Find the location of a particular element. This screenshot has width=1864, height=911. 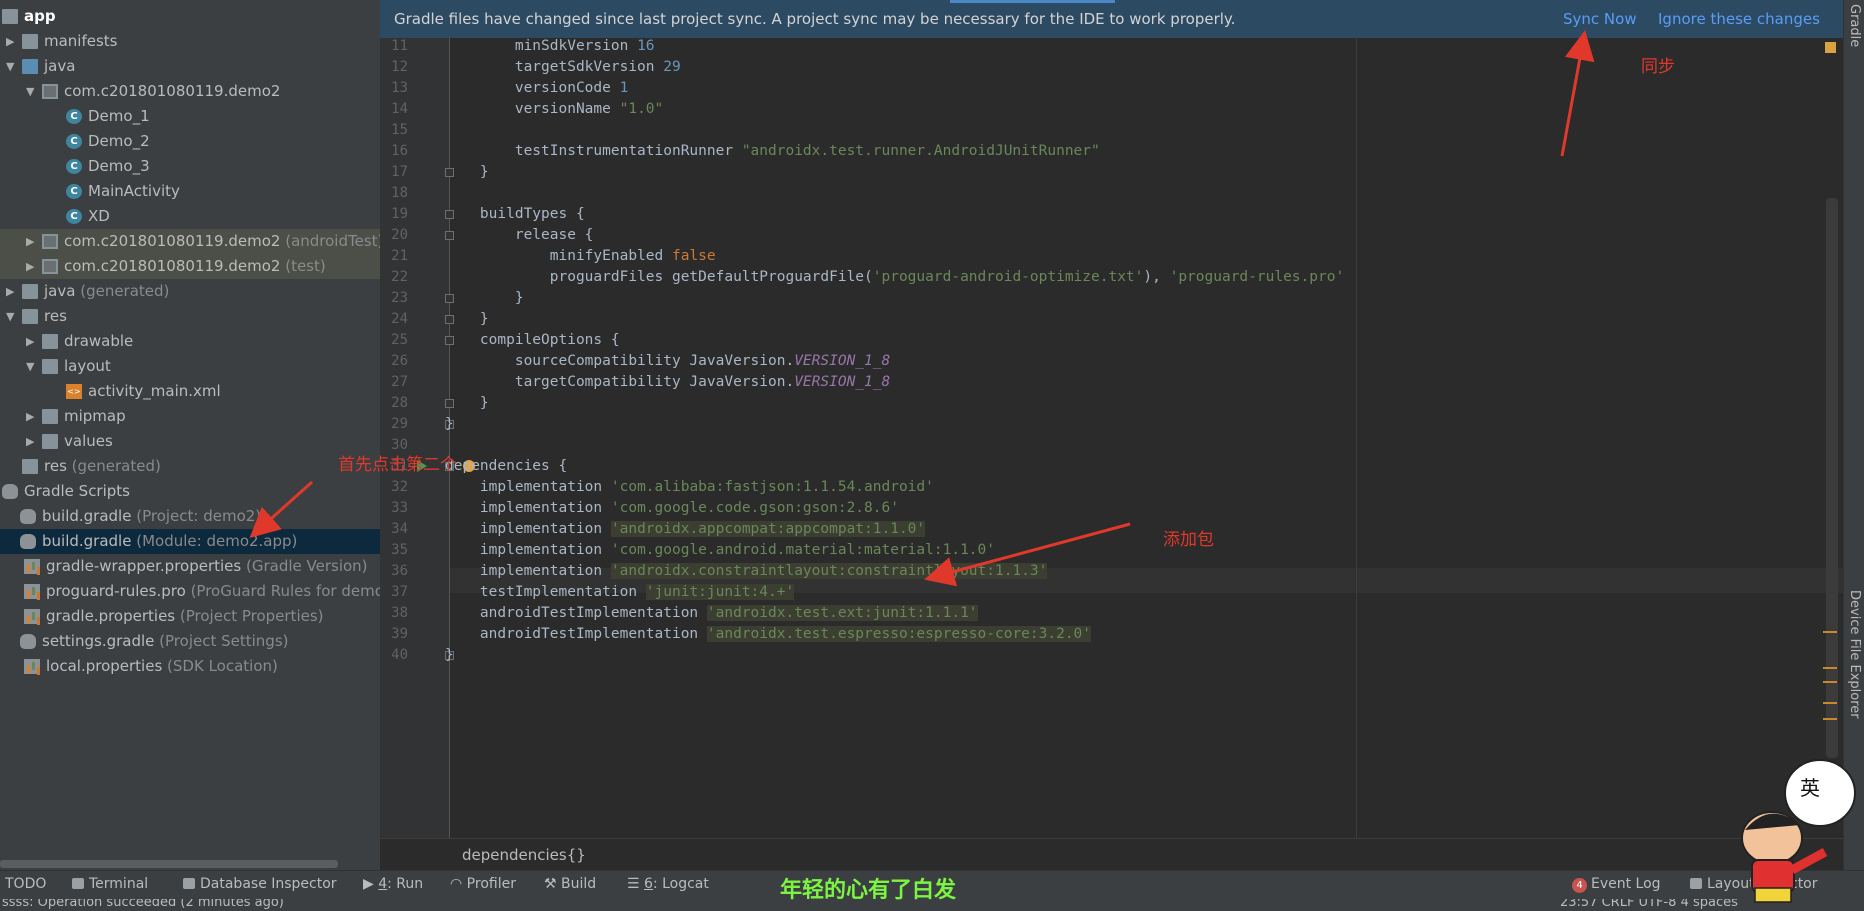

tree-row: <> activity_main.xml is located at coordinates (190, 391).